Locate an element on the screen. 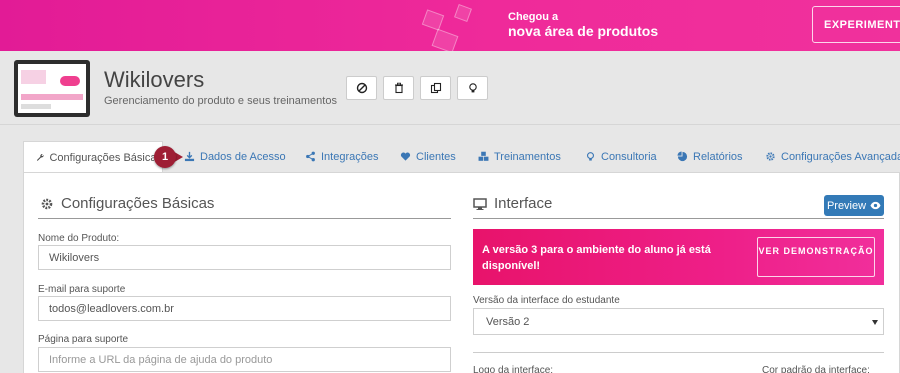 The width and height of the screenshot is (900, 373). experimente-button: EXPERIMENTE is located at coordinates (856, 24).